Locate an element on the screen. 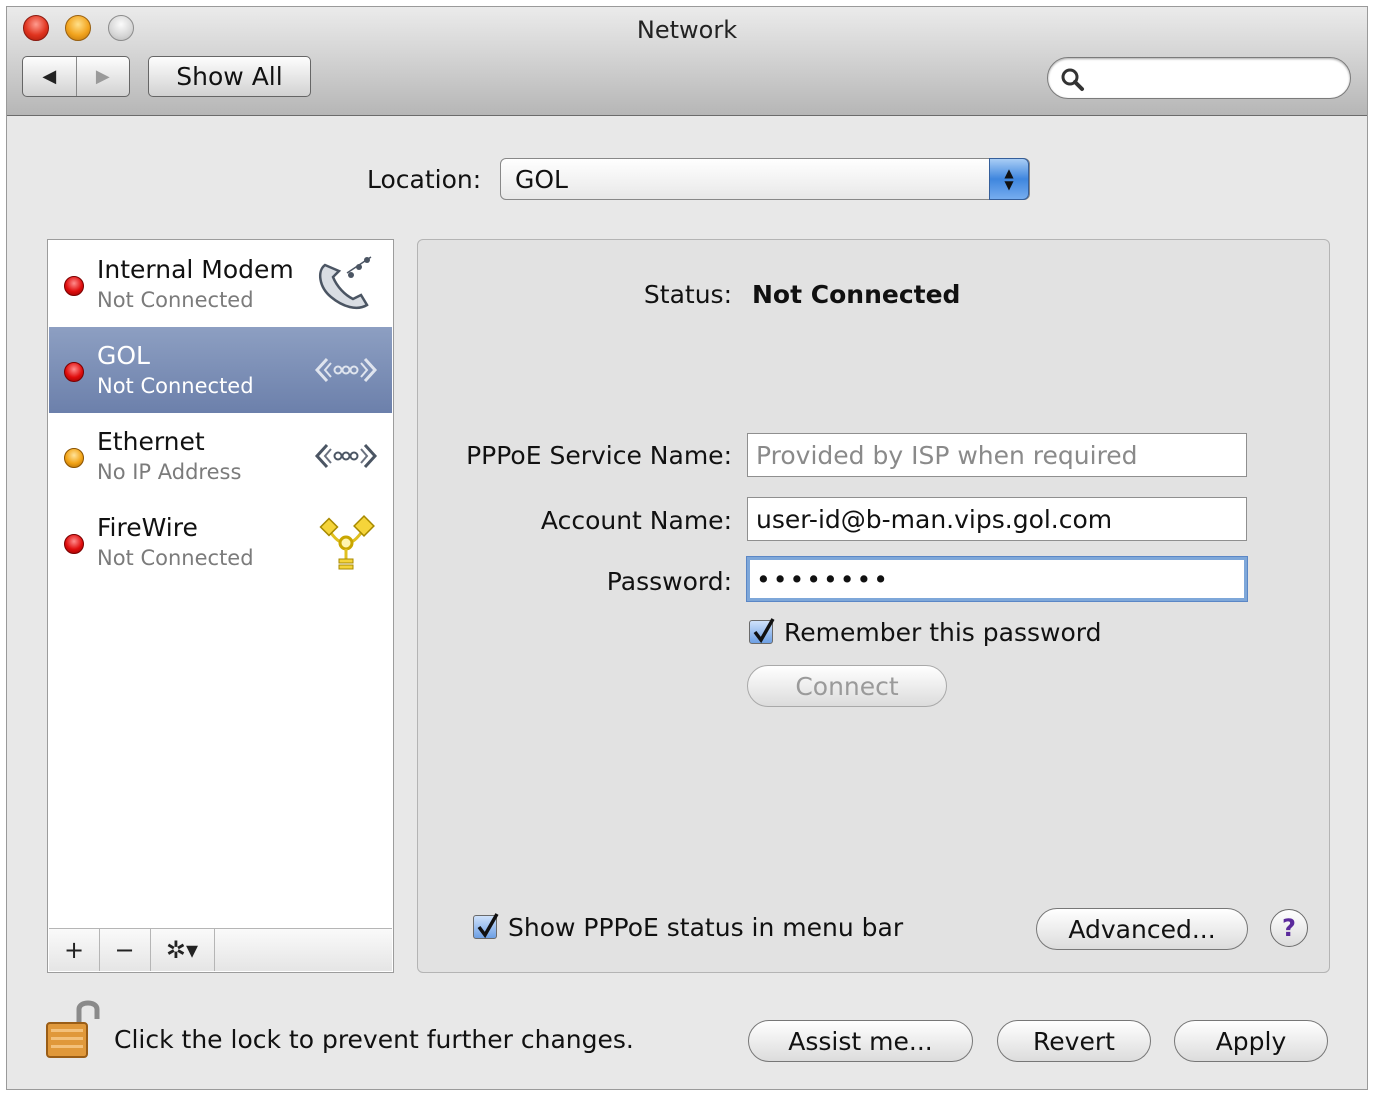 The height and width of the screenshot is (1093, 1373). forward-arrow-icon: ▶ is located at coordinates (102, 76).